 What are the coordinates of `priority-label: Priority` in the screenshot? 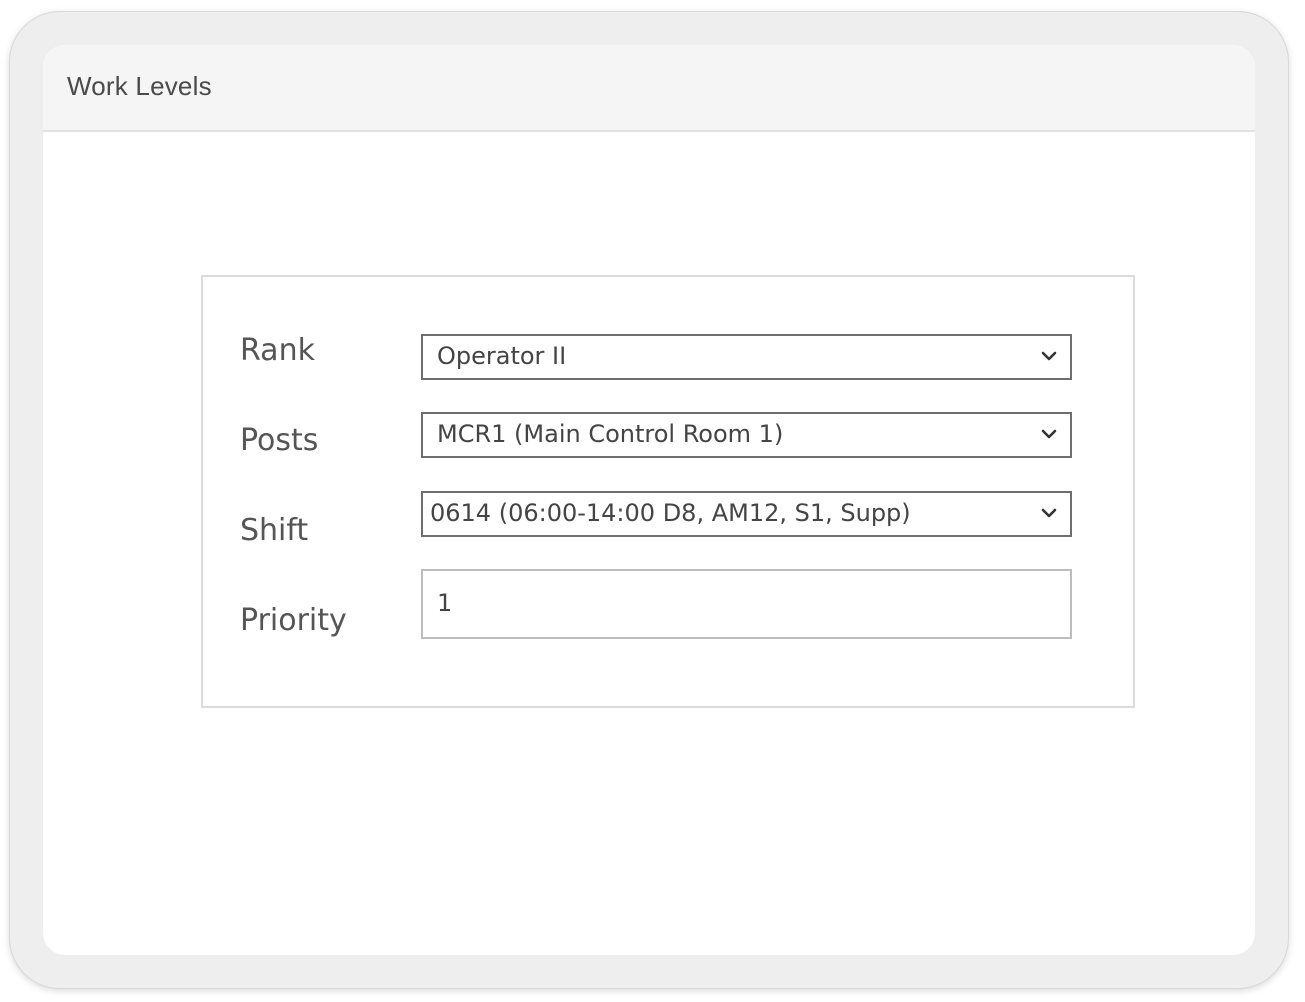 It's located at (293, 620).